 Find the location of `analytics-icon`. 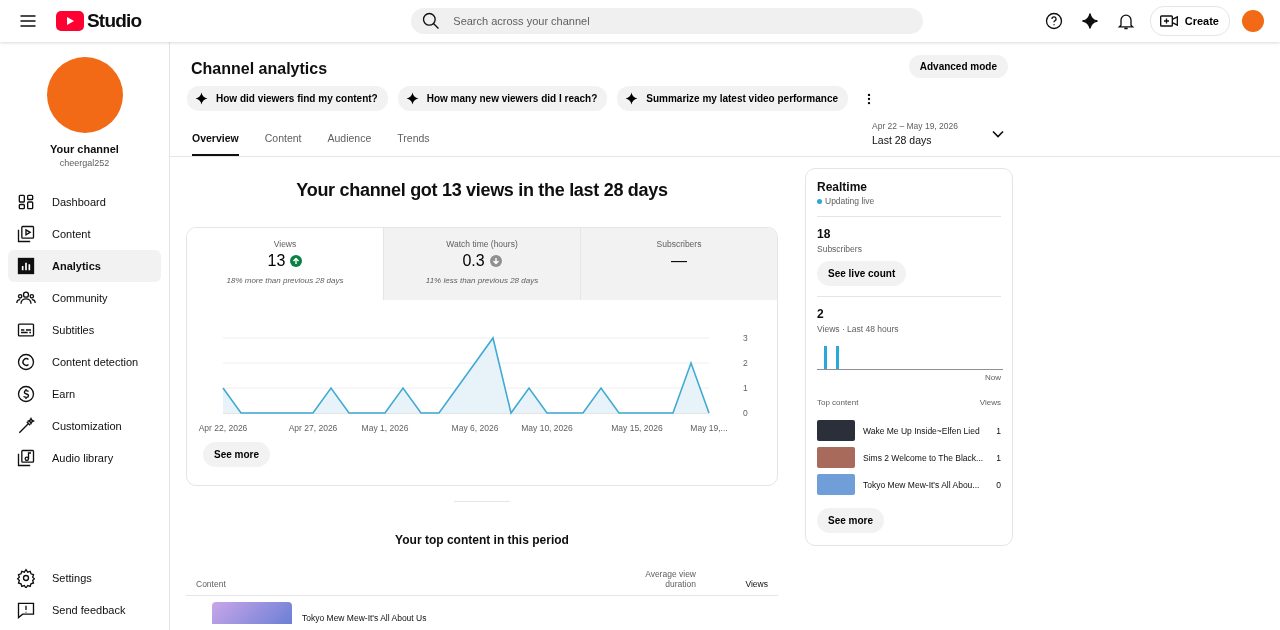

analytics-icon is located at coordinates (26, 266).